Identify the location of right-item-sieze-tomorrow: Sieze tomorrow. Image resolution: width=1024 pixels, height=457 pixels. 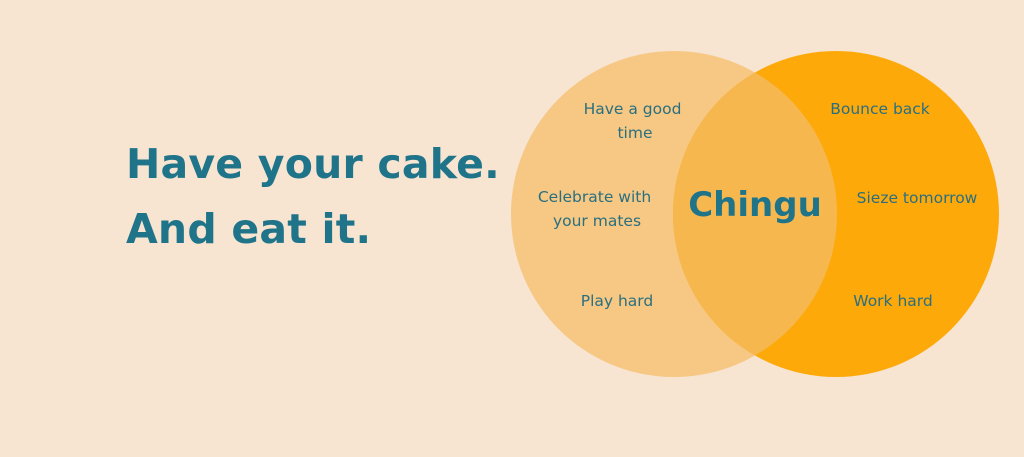
(917, 198).